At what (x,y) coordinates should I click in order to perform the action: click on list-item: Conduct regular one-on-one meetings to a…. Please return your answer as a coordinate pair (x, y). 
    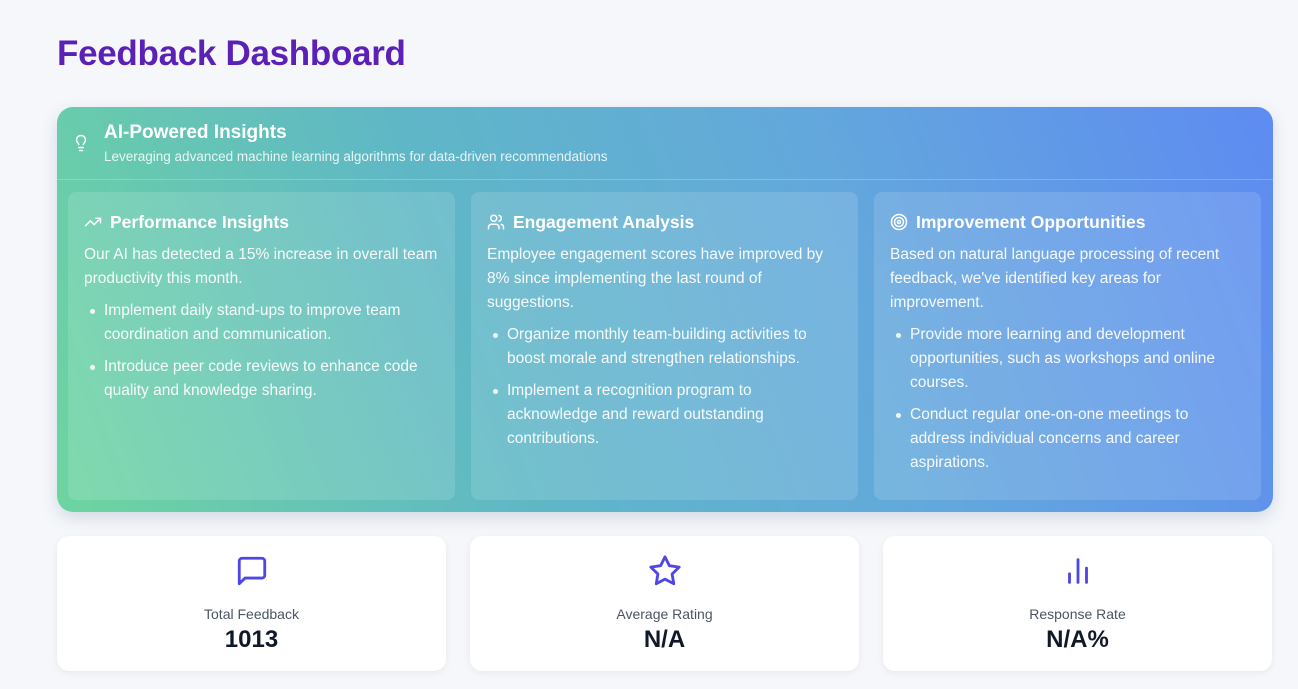
    Looking at the image, I should click on (1070, 439).